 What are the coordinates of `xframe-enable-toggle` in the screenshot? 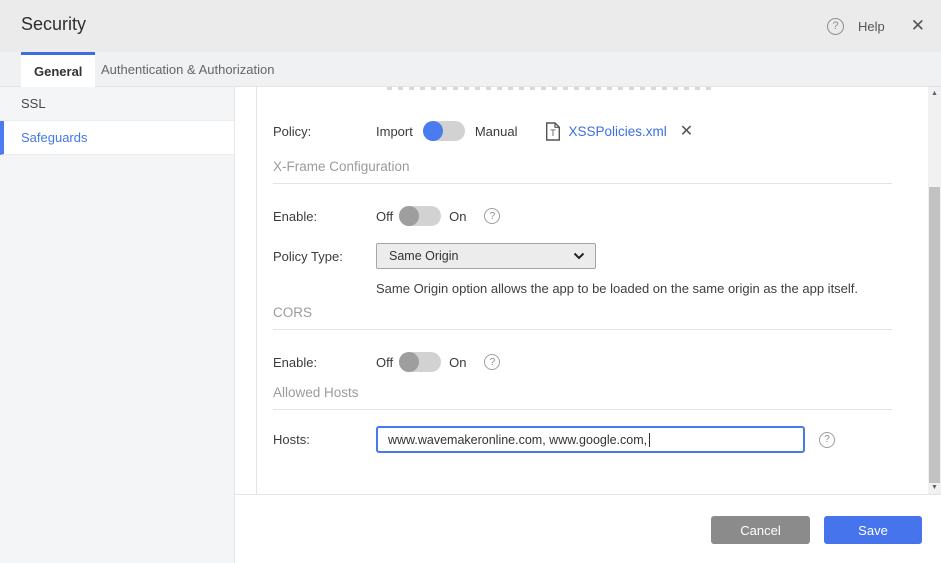 It's located at (420, 216).